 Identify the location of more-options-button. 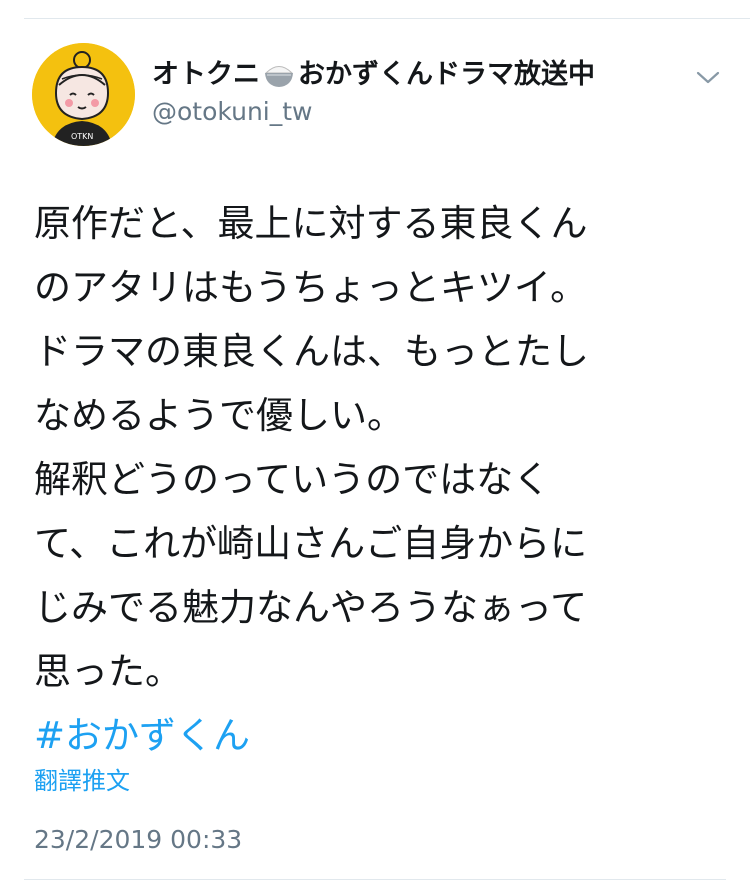
(708, 78).